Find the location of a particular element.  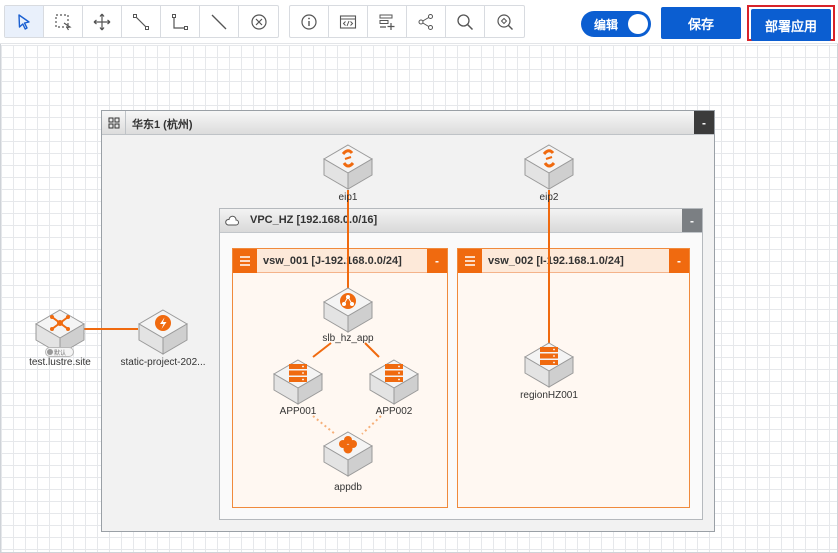

slb-node is located at coordinates (348, 310).